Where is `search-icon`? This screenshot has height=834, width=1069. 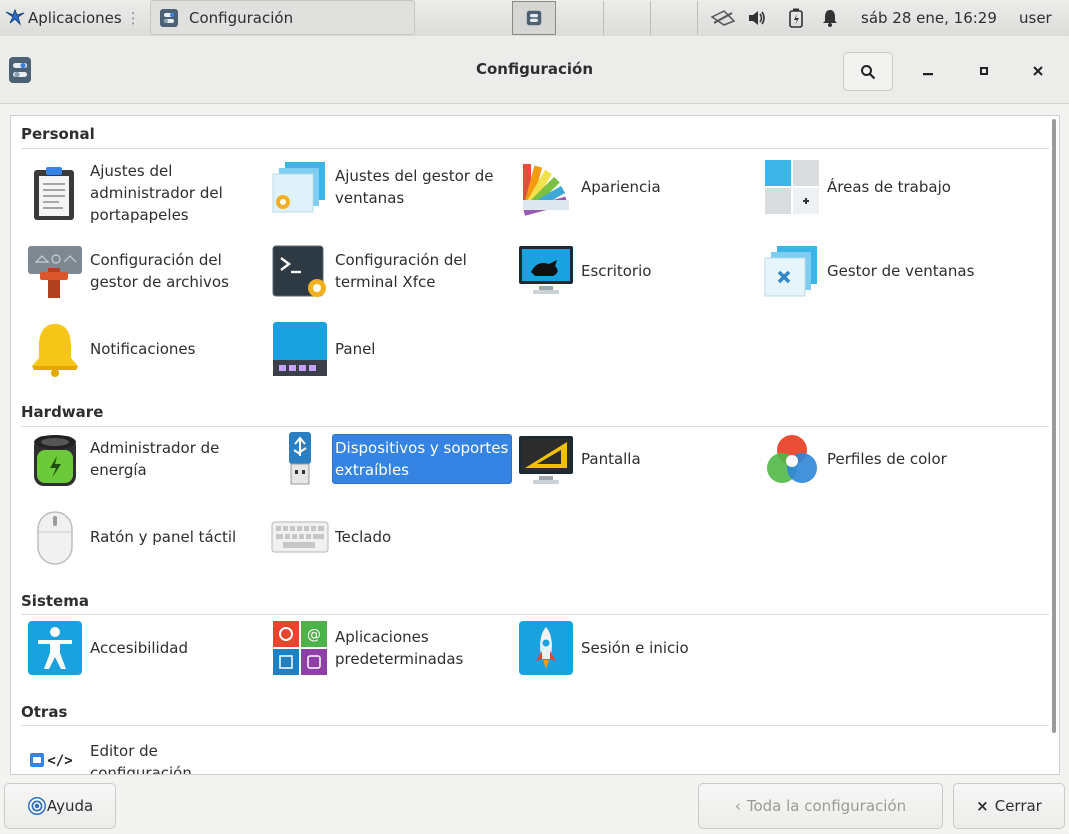
search-icon is located at coordinates (868, 71).